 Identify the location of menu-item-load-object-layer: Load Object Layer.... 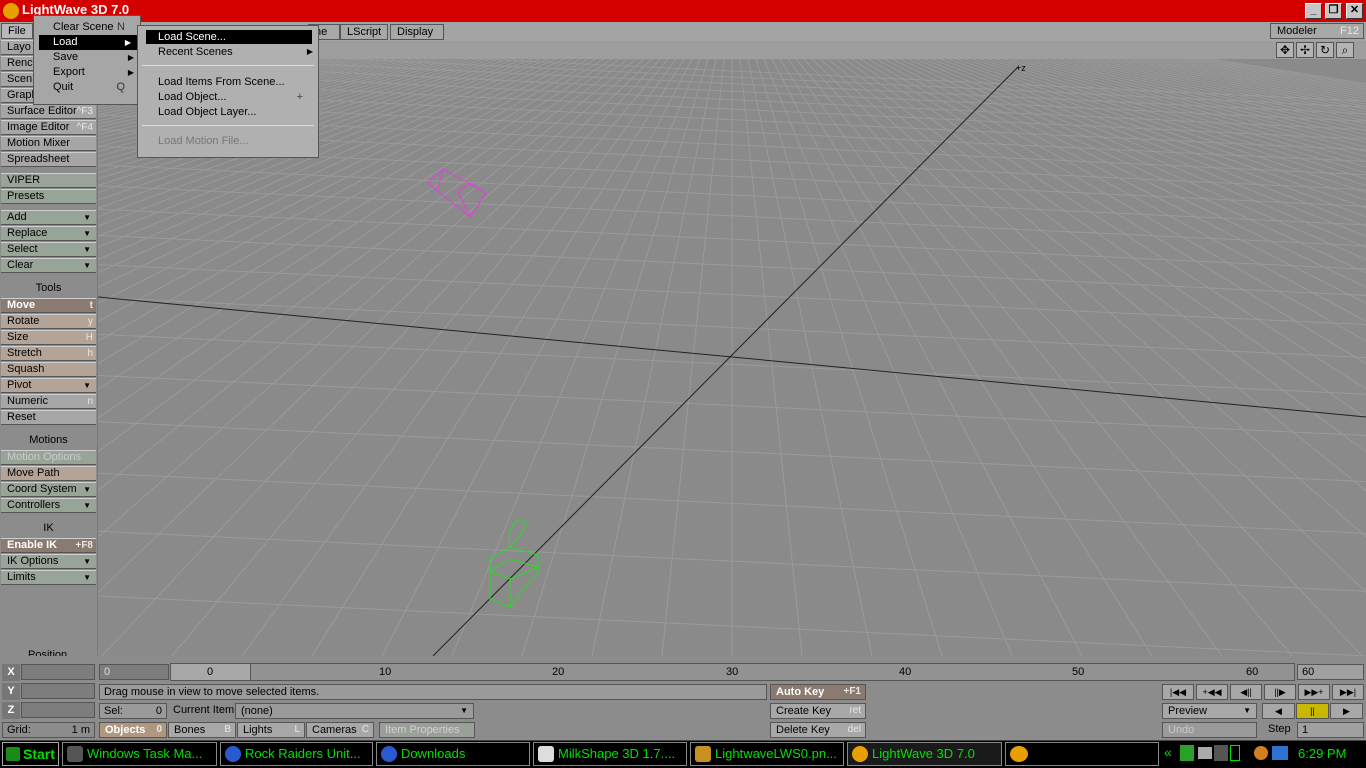
(207, 112).